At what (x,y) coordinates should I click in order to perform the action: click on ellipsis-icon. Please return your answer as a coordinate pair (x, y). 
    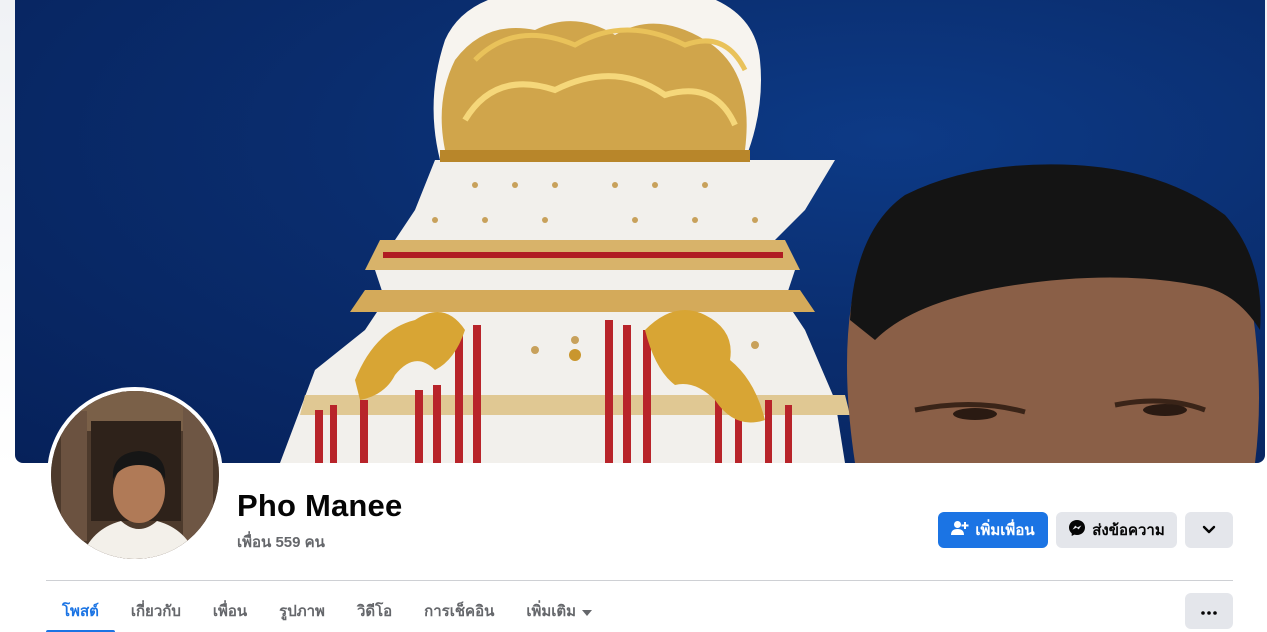
    Looking at the image, I should click on (1209, 611).